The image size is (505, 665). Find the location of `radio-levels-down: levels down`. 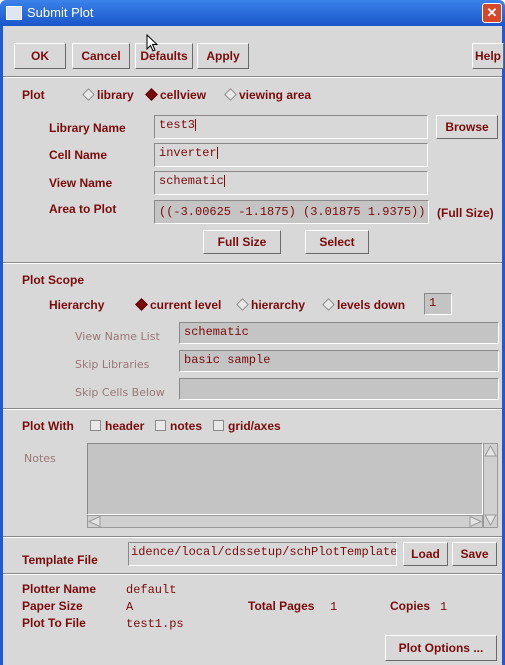

radio-levels-down: levels down is located at coordinates (363, 305).